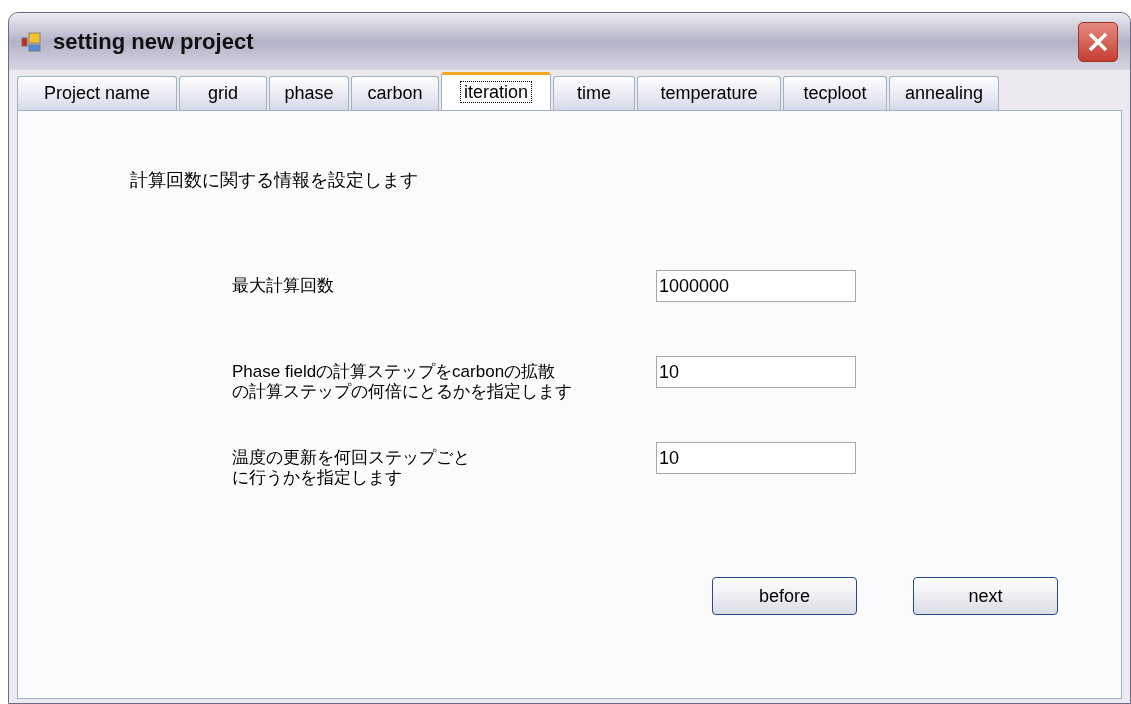 The height and width of the screenshot is (704, 1131). I want to click on input-field: 1000000, so click(756, 286).